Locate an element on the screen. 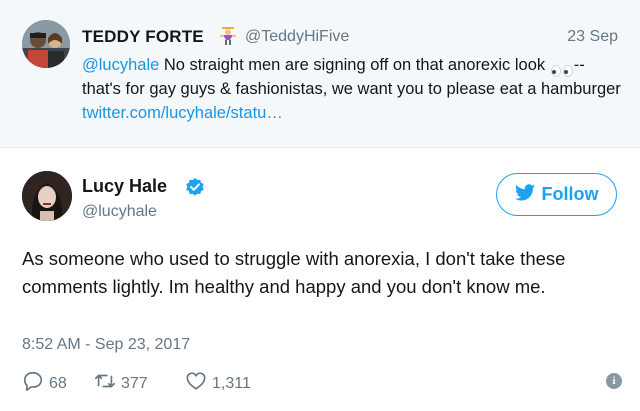  follow-button: Follow is located at coordinates (556, 194).